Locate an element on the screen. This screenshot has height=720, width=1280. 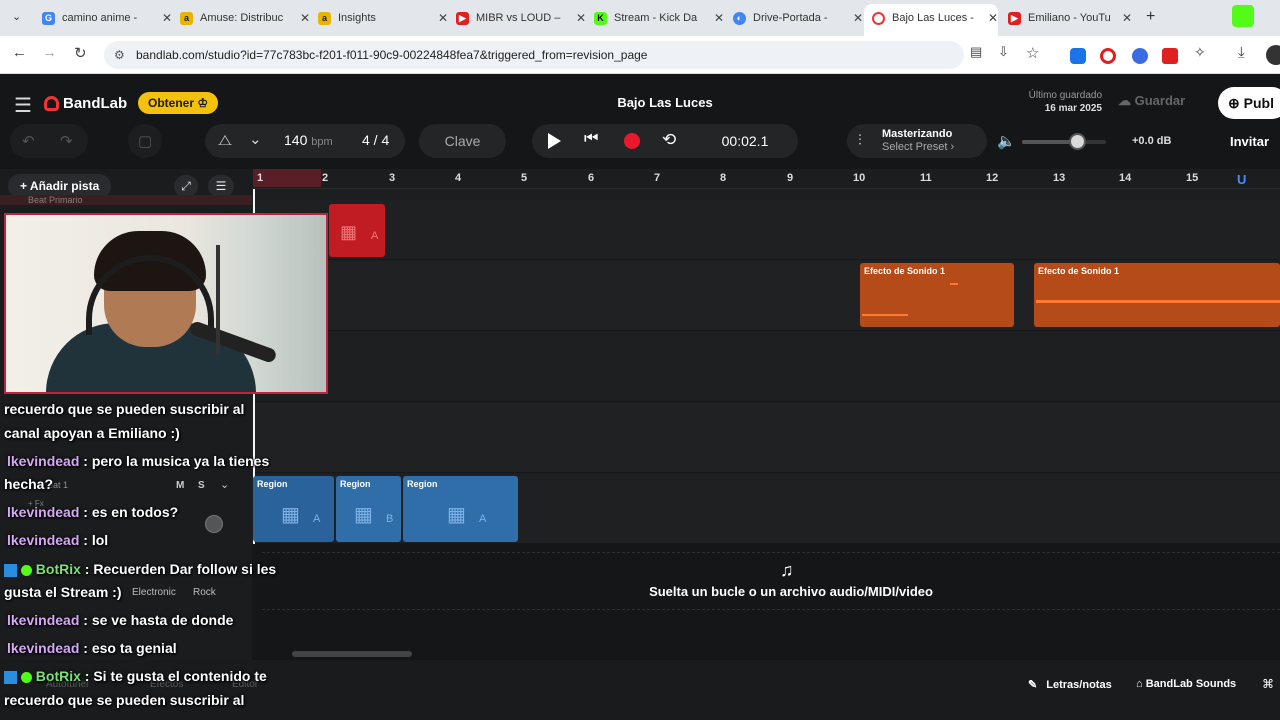
genre-tag: Electronic is located at coordinates (154, 592).